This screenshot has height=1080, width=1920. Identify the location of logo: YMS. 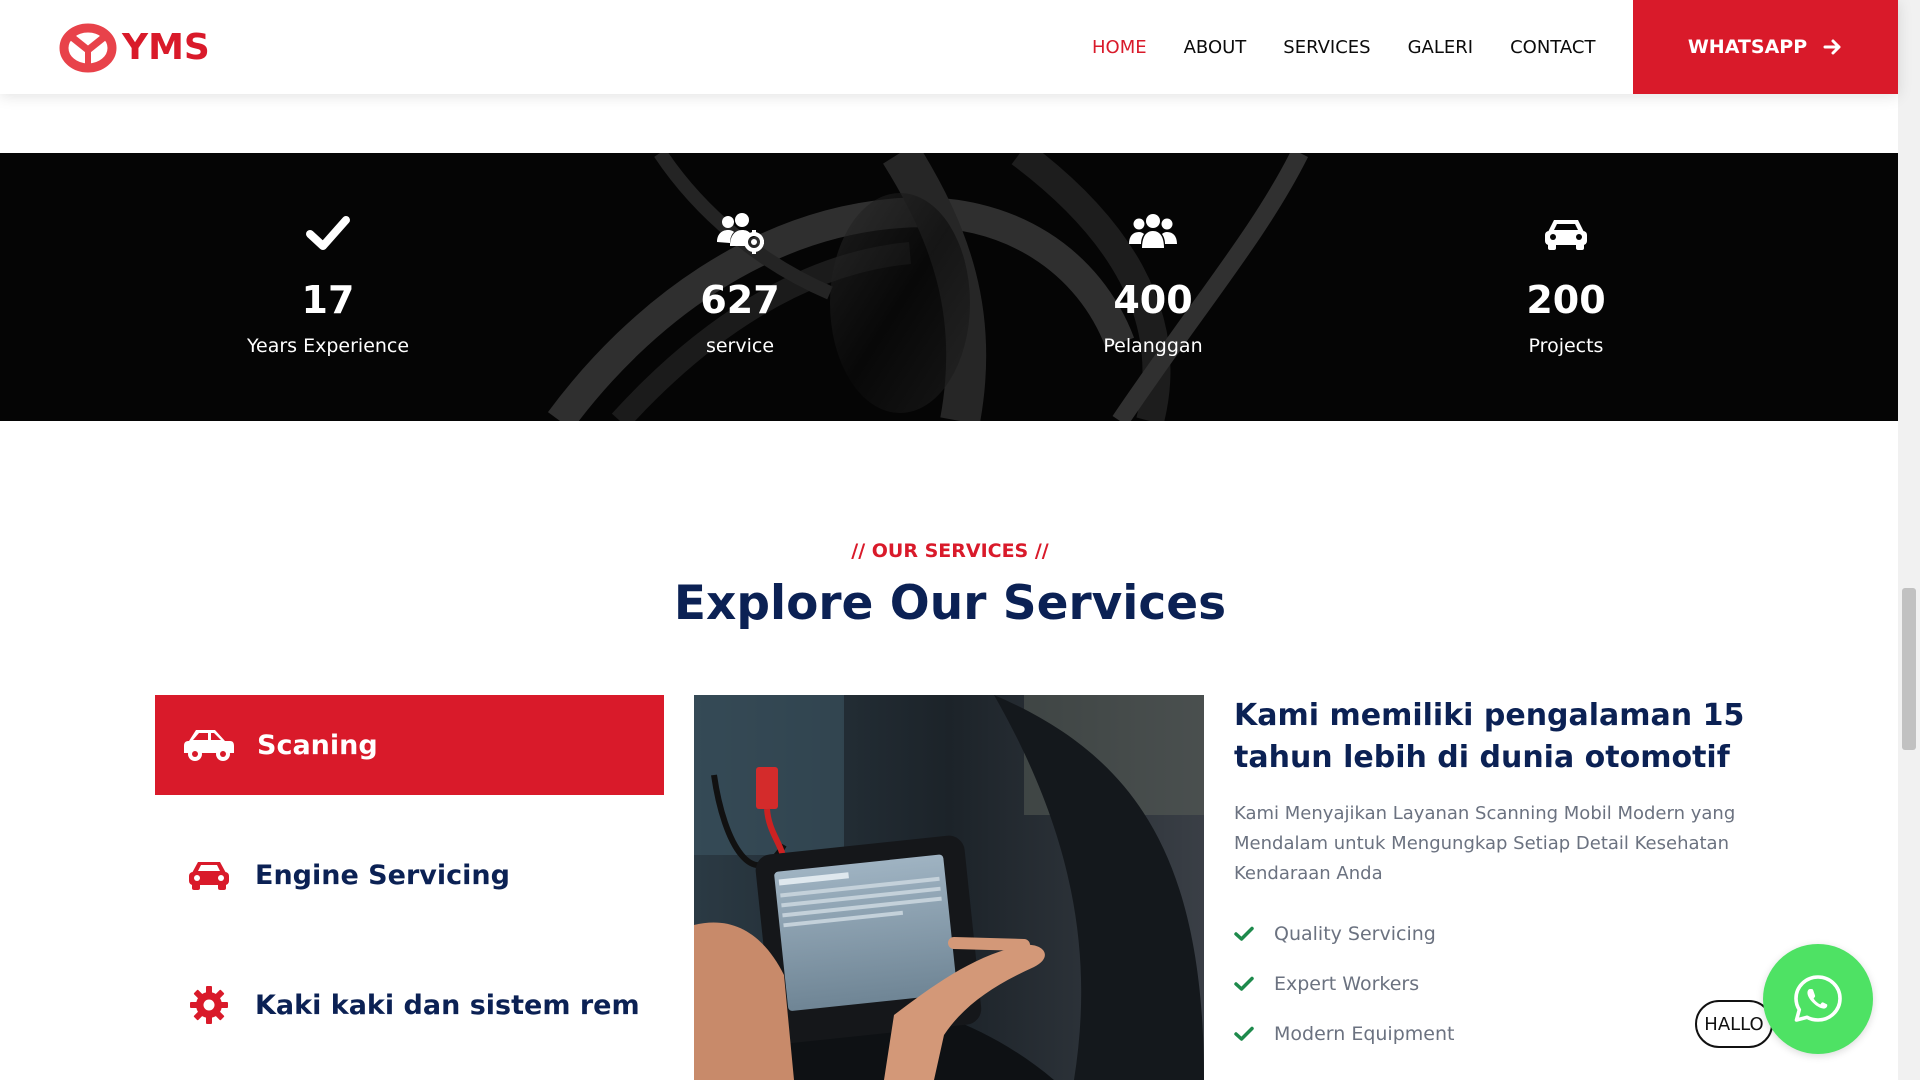
(134, 47).